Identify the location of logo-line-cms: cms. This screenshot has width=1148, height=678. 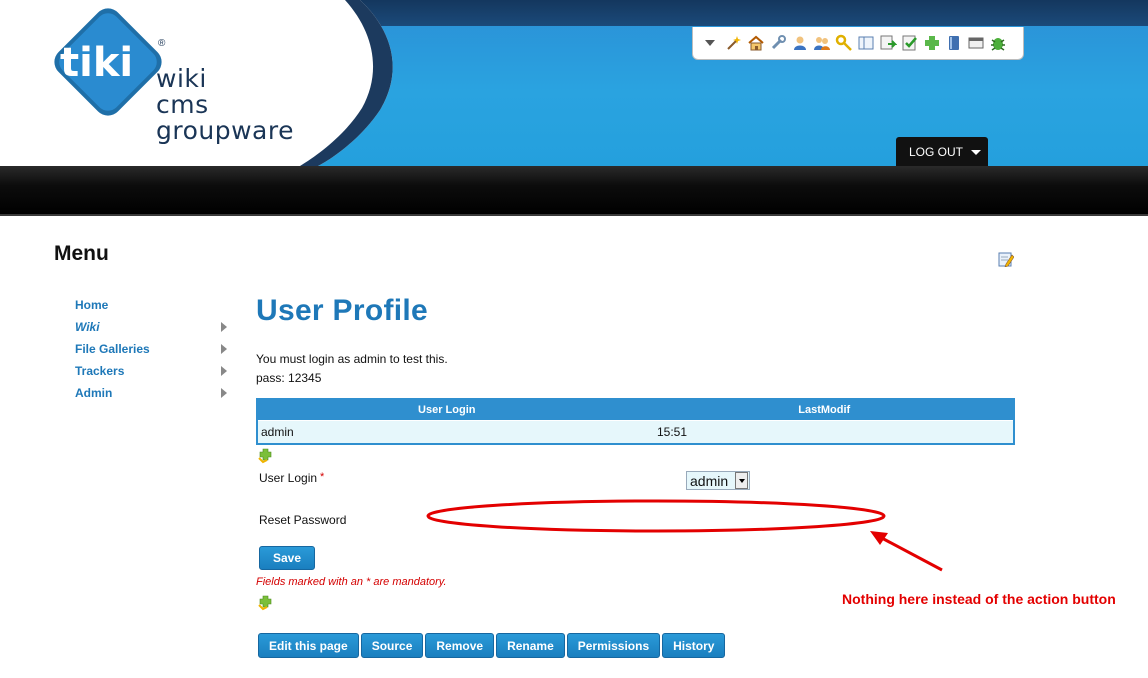
(182, 104).